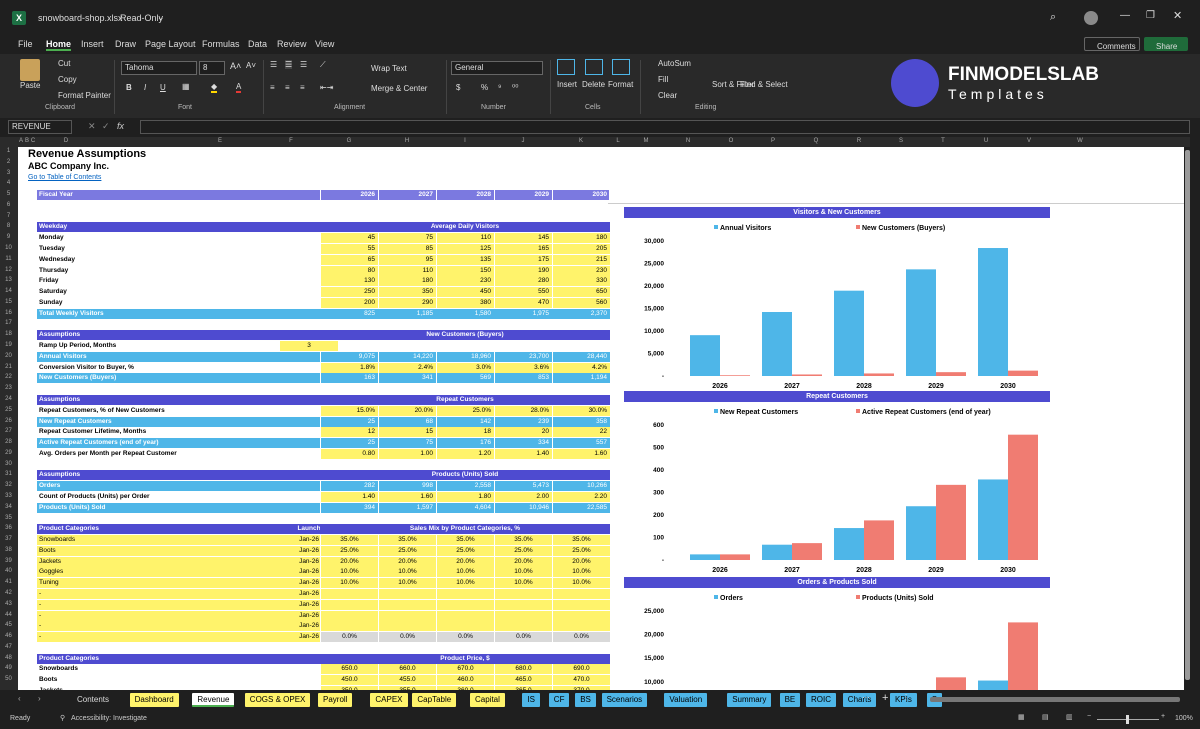  What do you see at coordinates (581, 378) in the screenshot?
I see `value-cell: 1,194` at bounding box center [581, 378].